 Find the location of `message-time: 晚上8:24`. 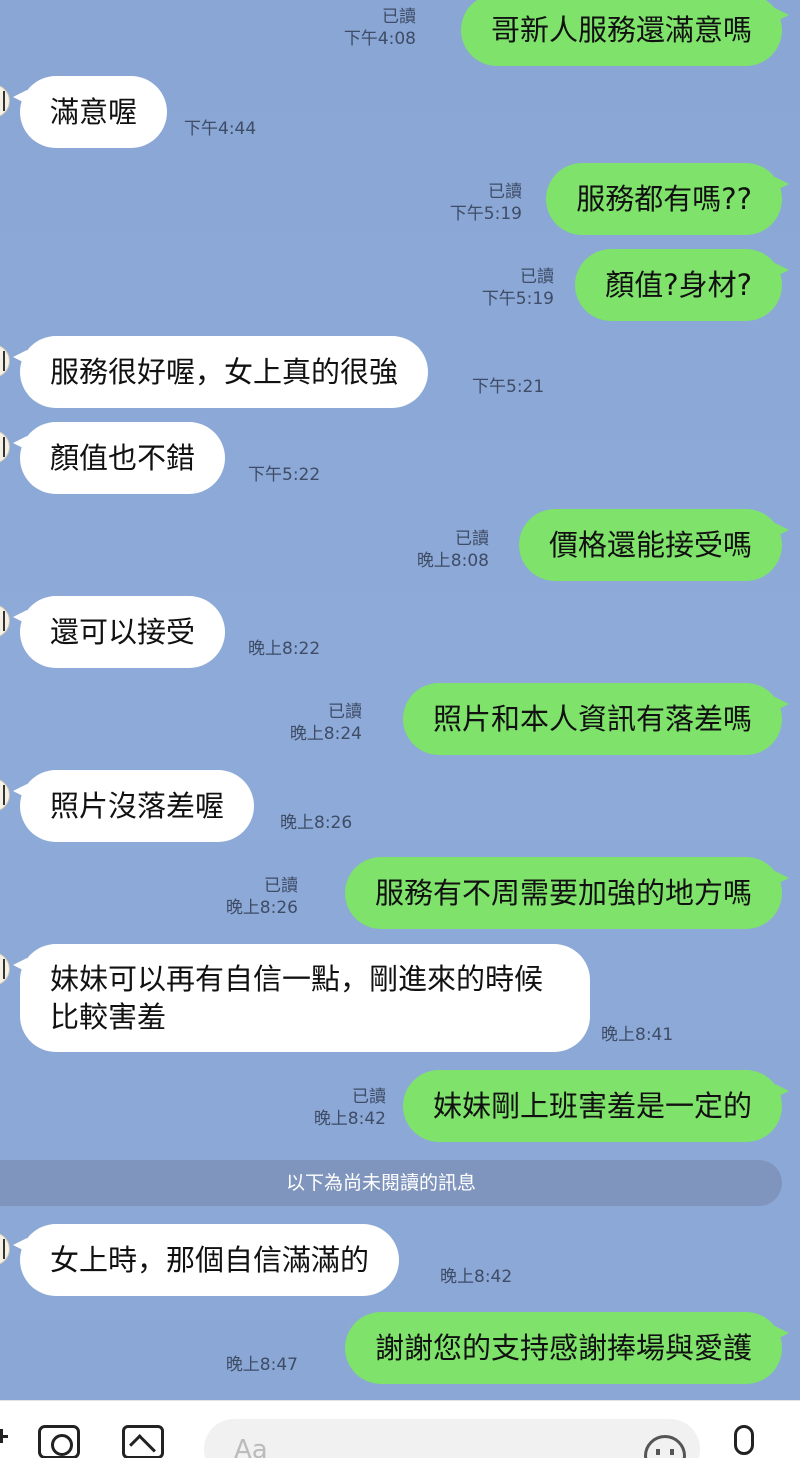

message-time: 晚上8:24 is located at coordinates (325, 734).